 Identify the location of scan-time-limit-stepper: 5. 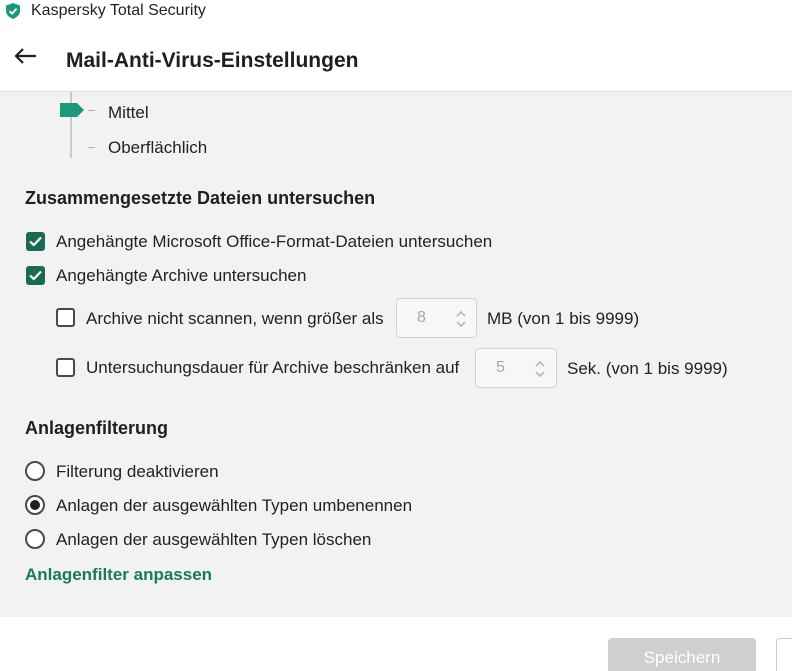
(516, 368).